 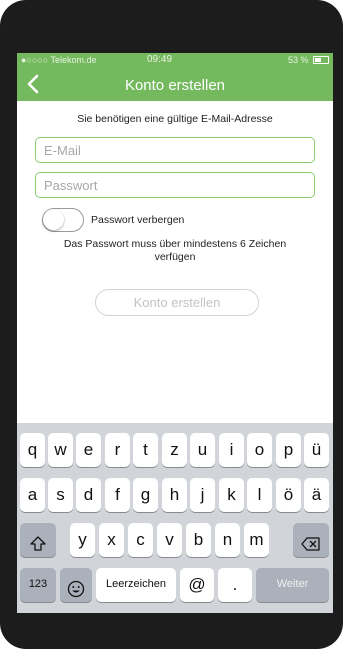 I want to click on key-v: v, so click(x=169, y=540).